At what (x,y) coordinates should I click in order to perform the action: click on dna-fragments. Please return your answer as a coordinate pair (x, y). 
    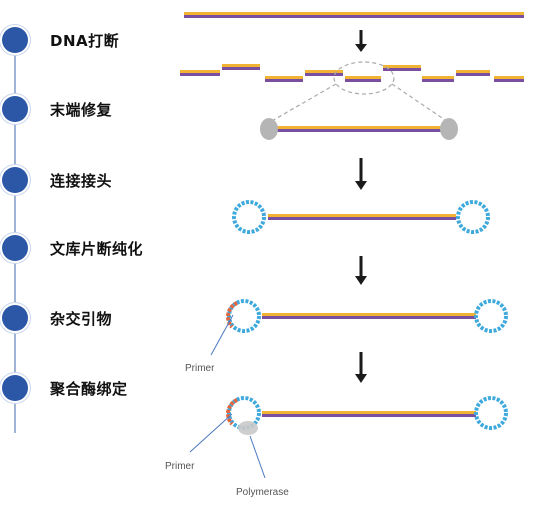
    Looking at the image, I should click on (352, 78).